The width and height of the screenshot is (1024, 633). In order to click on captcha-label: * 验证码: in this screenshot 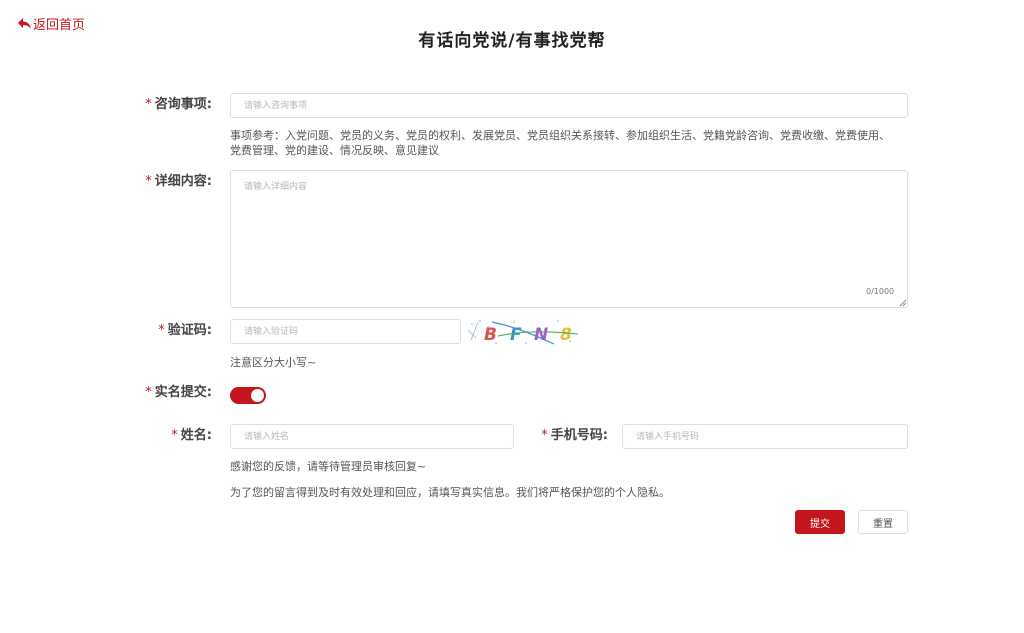, I will do `click(152, 331)`.